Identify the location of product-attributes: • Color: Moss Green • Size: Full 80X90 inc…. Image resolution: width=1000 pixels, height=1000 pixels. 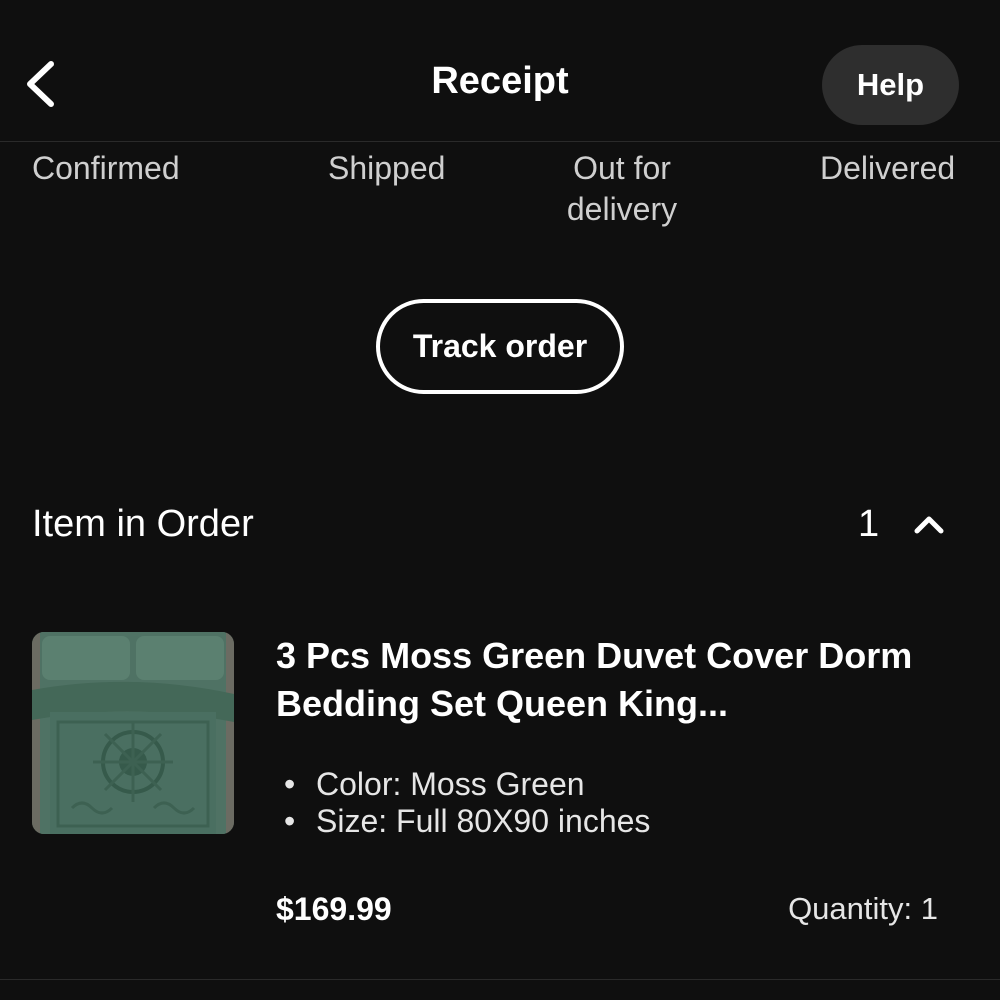
(467, 803).